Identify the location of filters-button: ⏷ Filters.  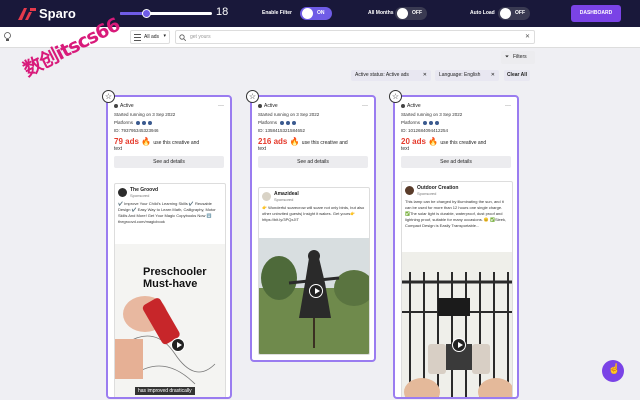
(518, 57).